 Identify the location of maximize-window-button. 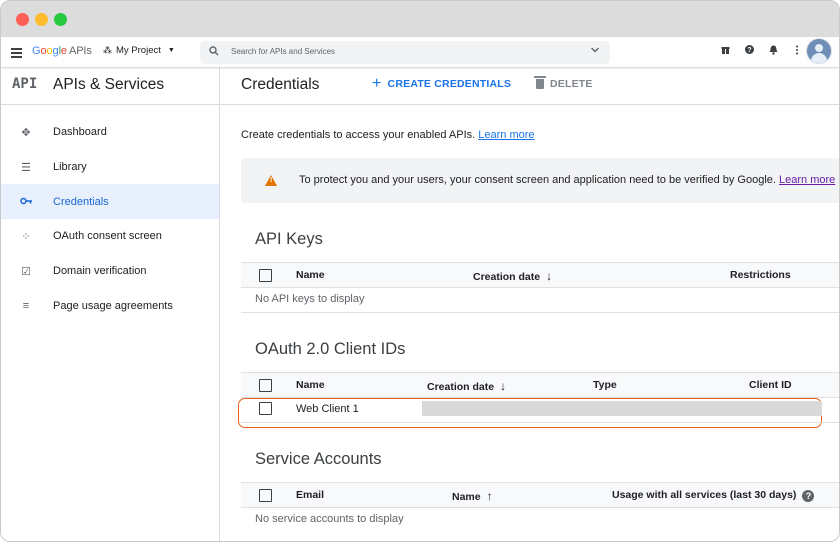
(60, 19).